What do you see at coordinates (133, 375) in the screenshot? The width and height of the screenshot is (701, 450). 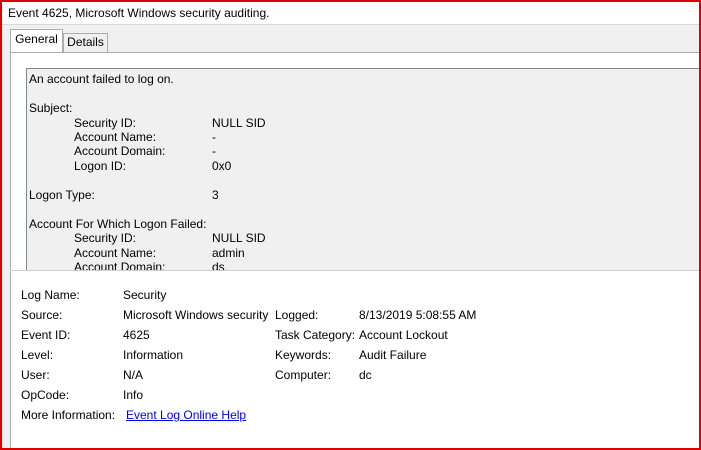 I see `user-value: N/A` at bounding box center [133, 375].